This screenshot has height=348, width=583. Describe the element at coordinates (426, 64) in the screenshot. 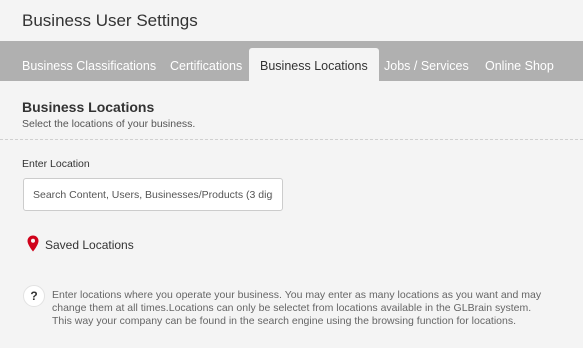

I see `tab-jobs-services: Jobs / Services` at that location.